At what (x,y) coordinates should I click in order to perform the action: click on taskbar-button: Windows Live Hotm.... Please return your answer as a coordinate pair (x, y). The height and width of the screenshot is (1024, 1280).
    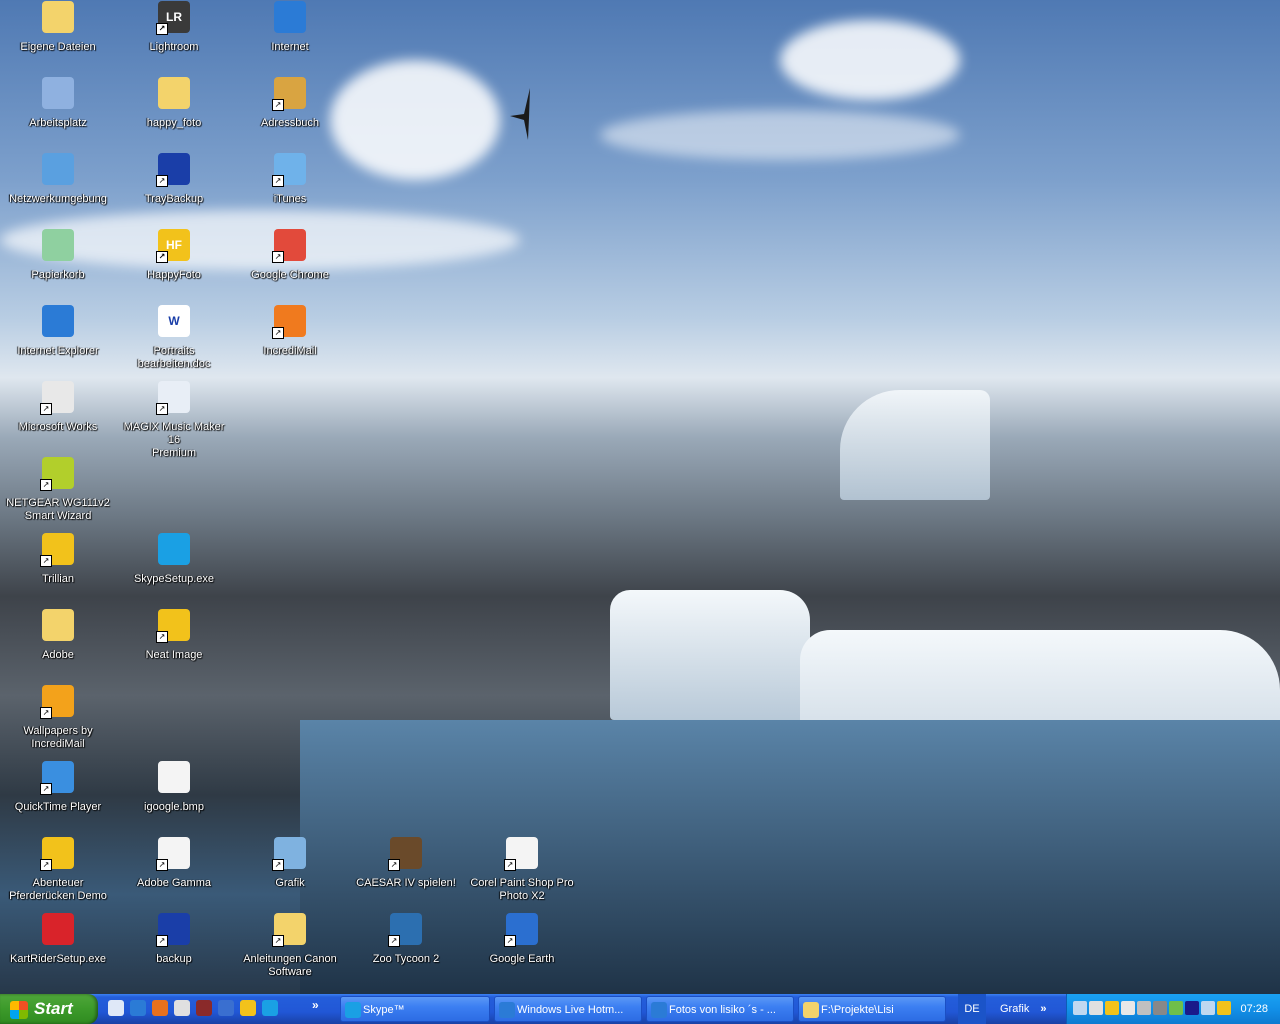
    Looking at the image, I should click on (568, 1009).